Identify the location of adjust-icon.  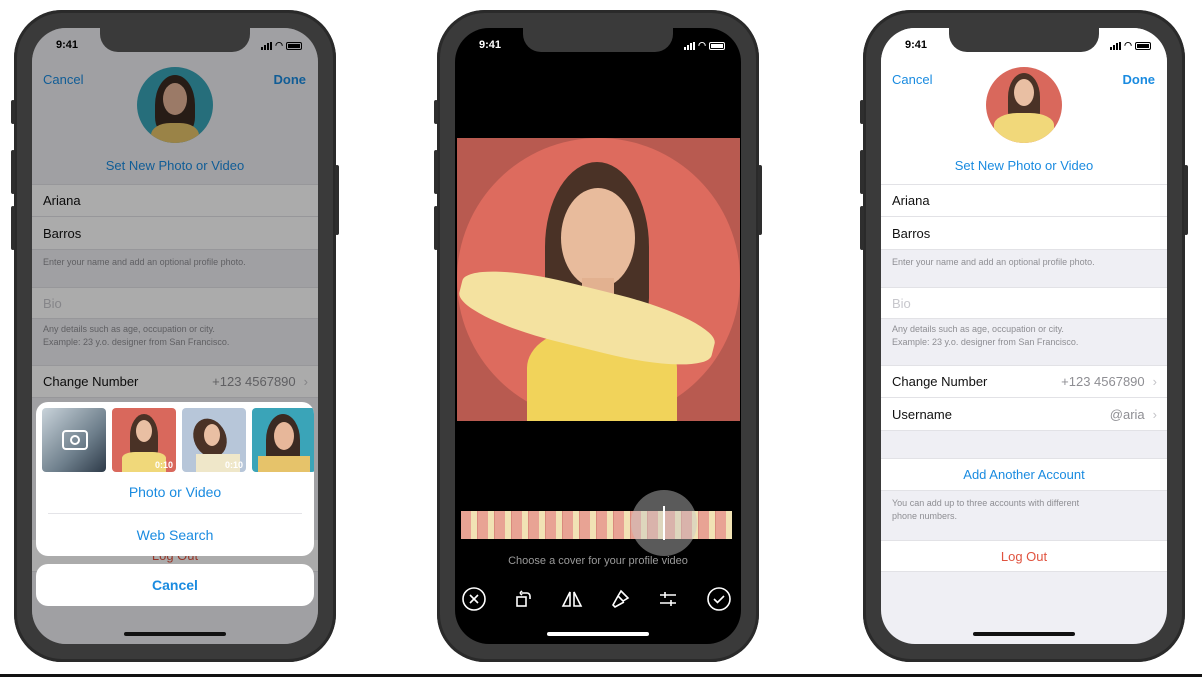
(668, 599).